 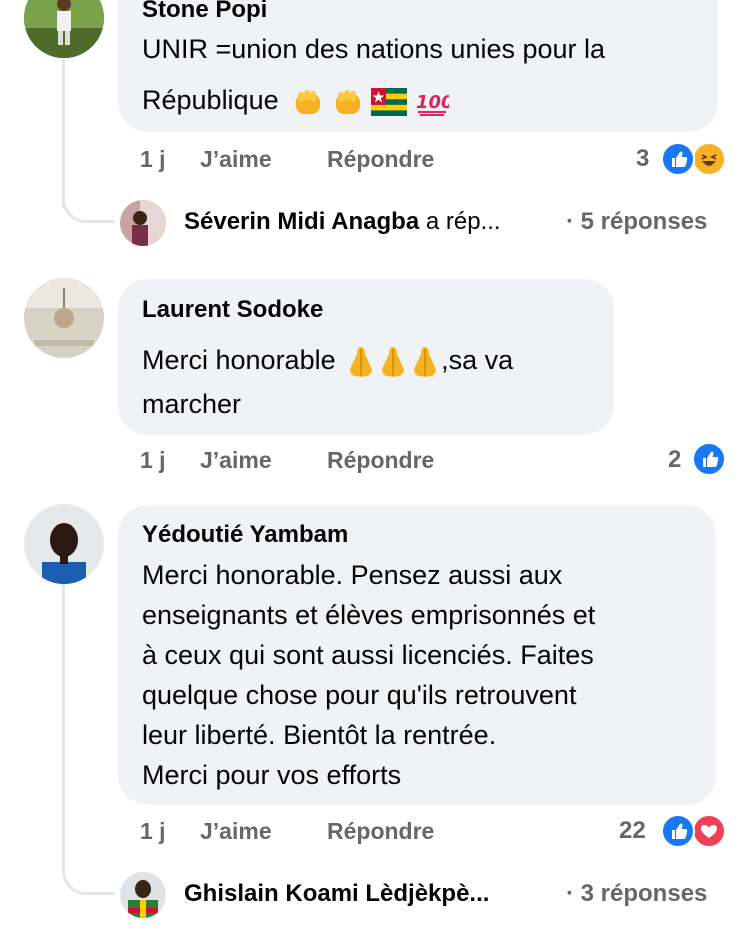 I want to click on comment-text-line: enseignants et élèves emprisonnés et, so click(x=369, y=615).